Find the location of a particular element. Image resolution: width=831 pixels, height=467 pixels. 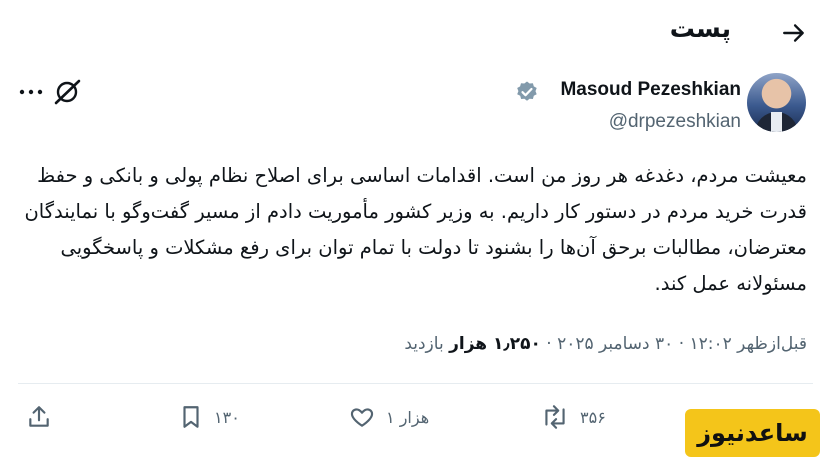

bookmark-count: ۱۳۰ is located at coordinates (227, 417).